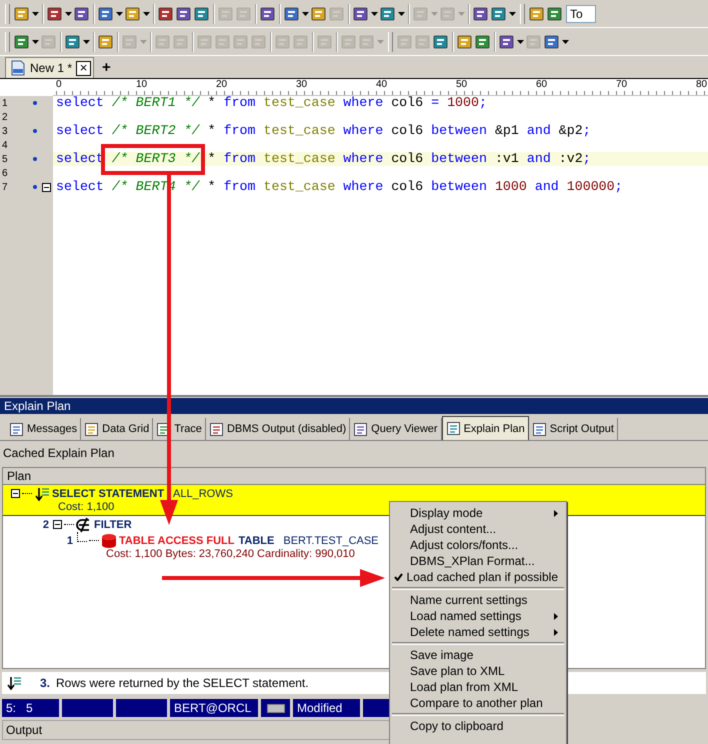 Image resolution: width=708 pixels, height=744 pixels. What do you see at coordinates (5, 103) in the screenshot?
I see `line-number: 1` at bounding box center [5, 103].